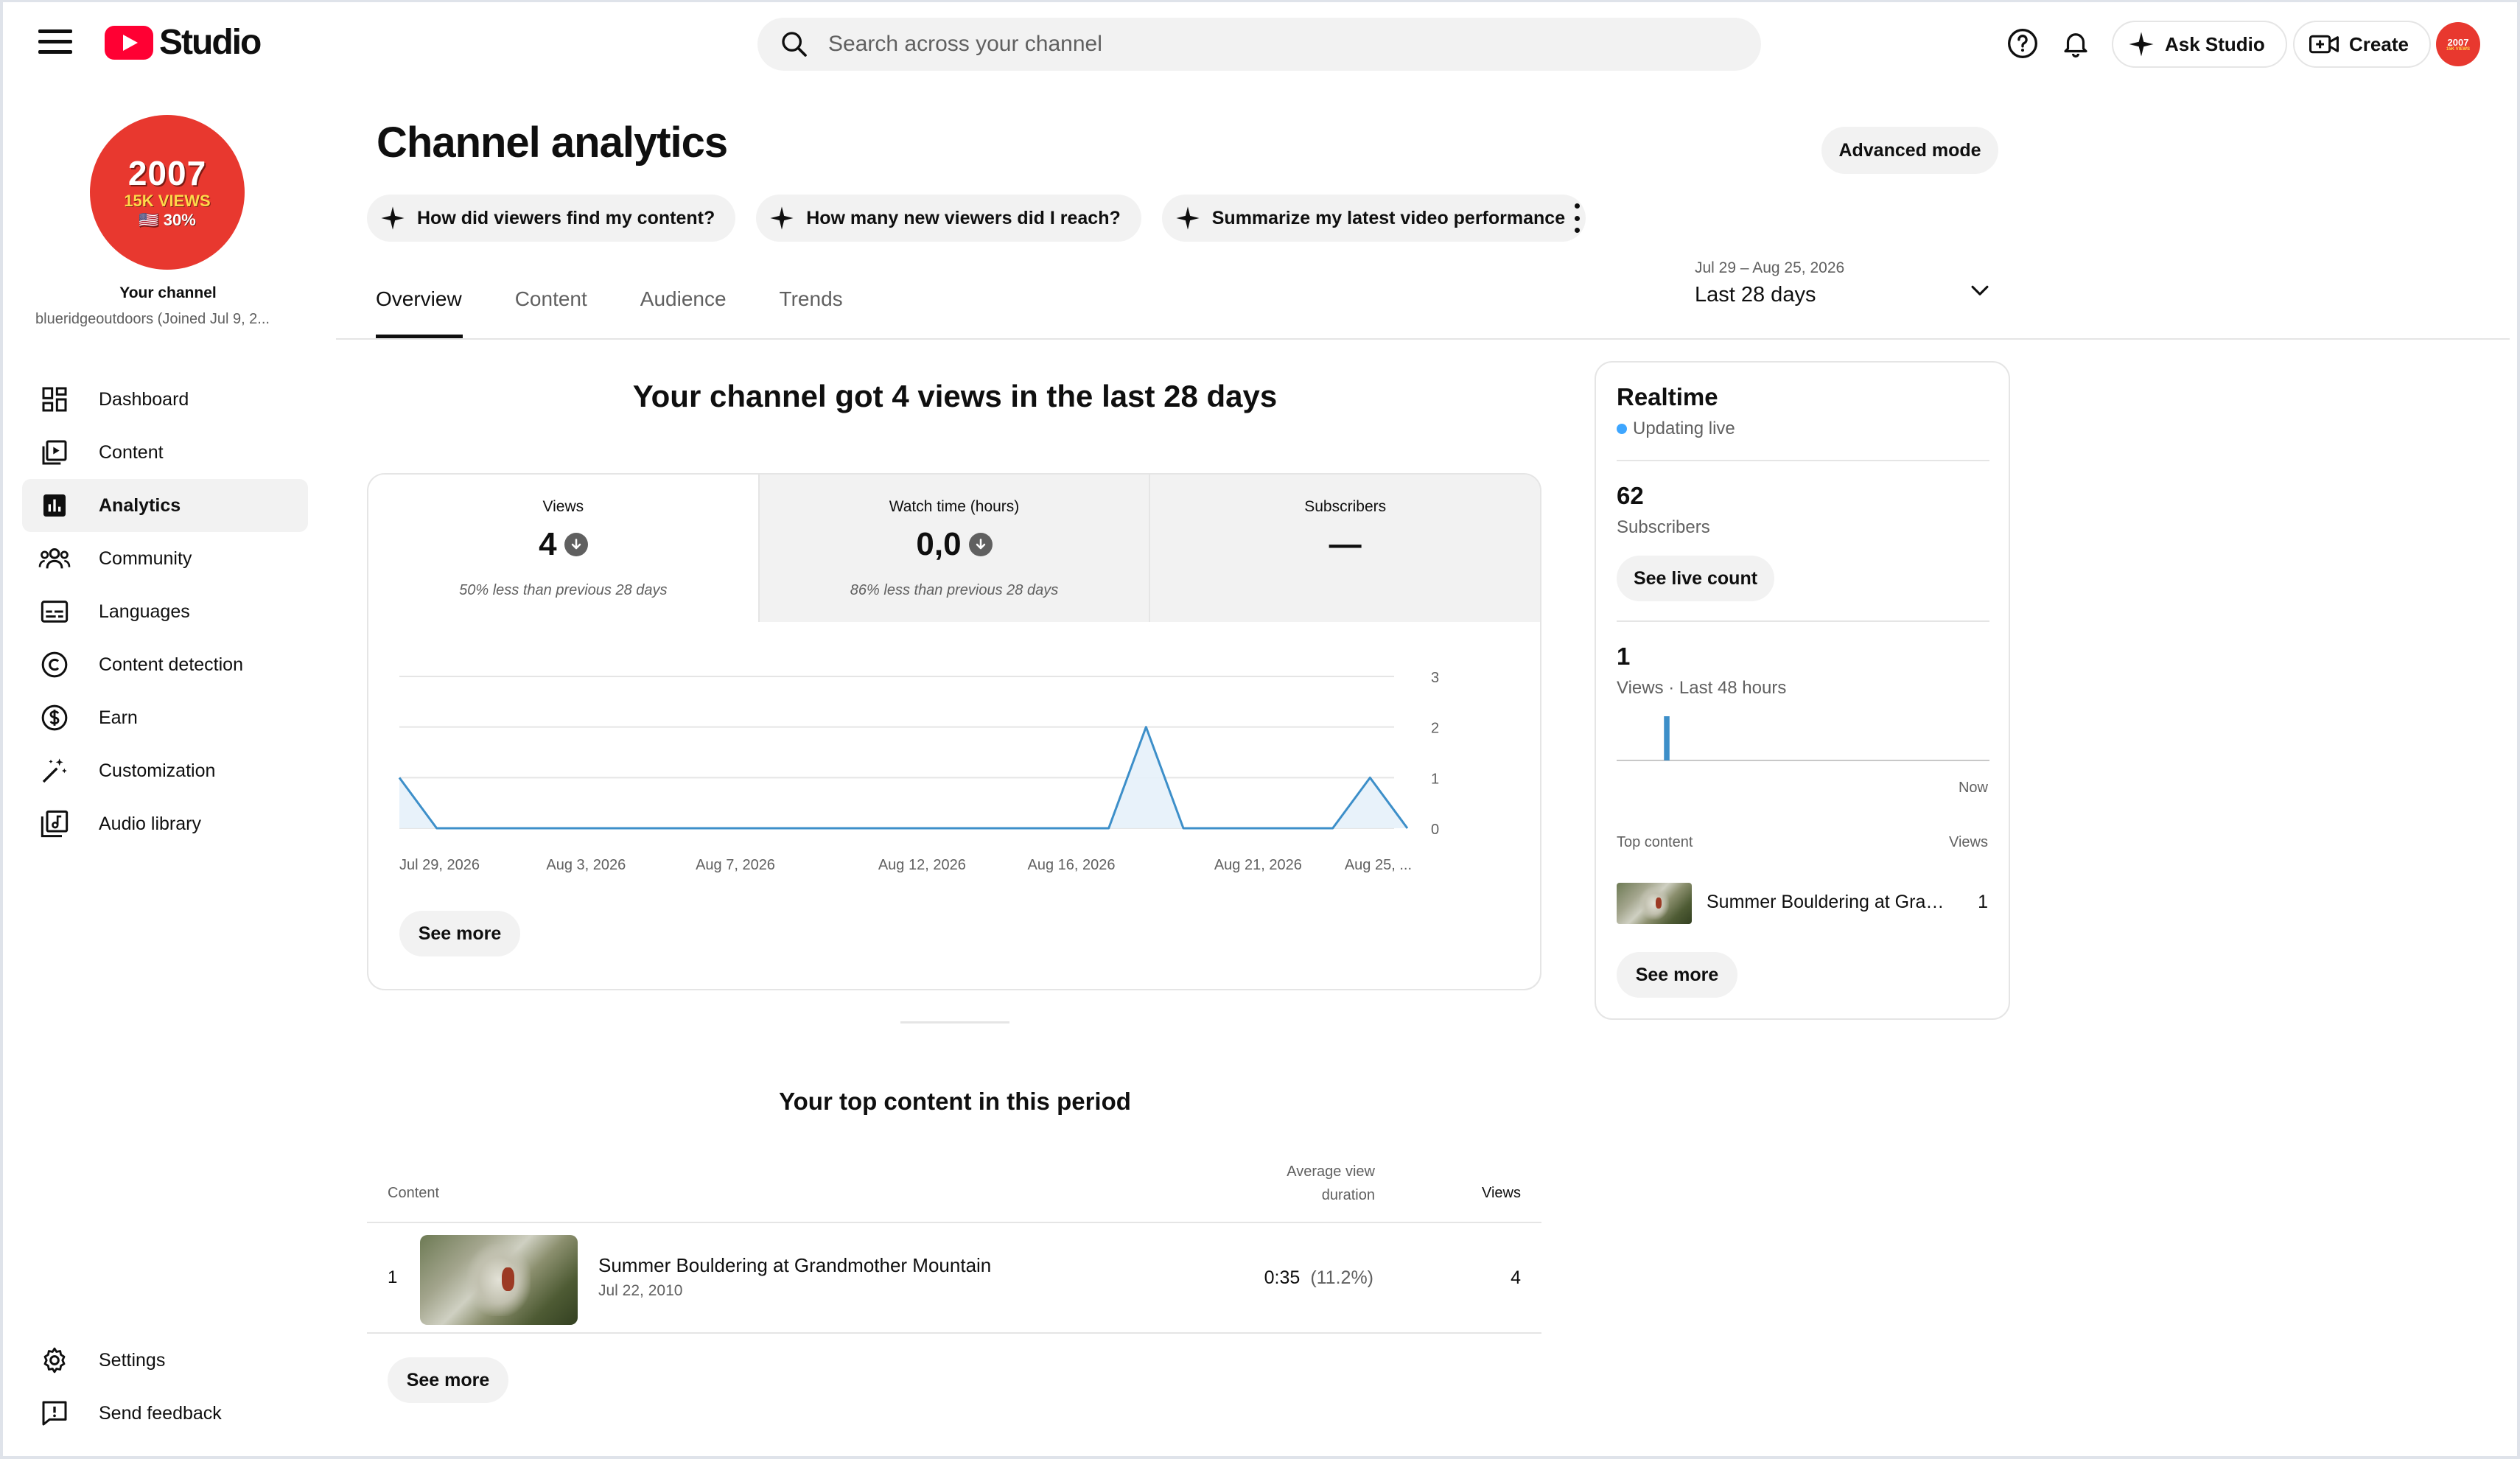 This screenshot has height=1459, width=2520. I want to click on realtime-views-label: Views · Last 48 hours, so click(1702, 688).